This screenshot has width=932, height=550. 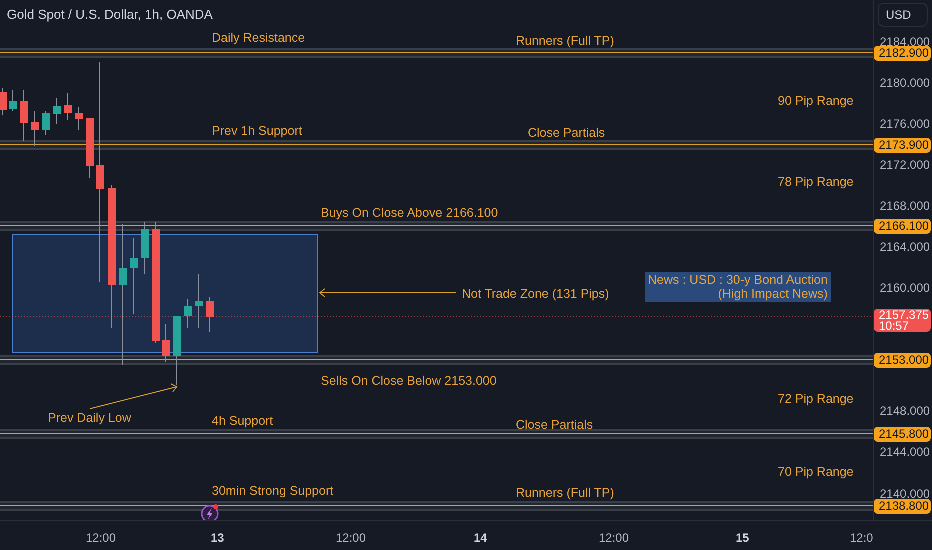 I want to click on news-label: News : USD : 30-y Bond Auction (High Impact News), so click(x=738, y=287).